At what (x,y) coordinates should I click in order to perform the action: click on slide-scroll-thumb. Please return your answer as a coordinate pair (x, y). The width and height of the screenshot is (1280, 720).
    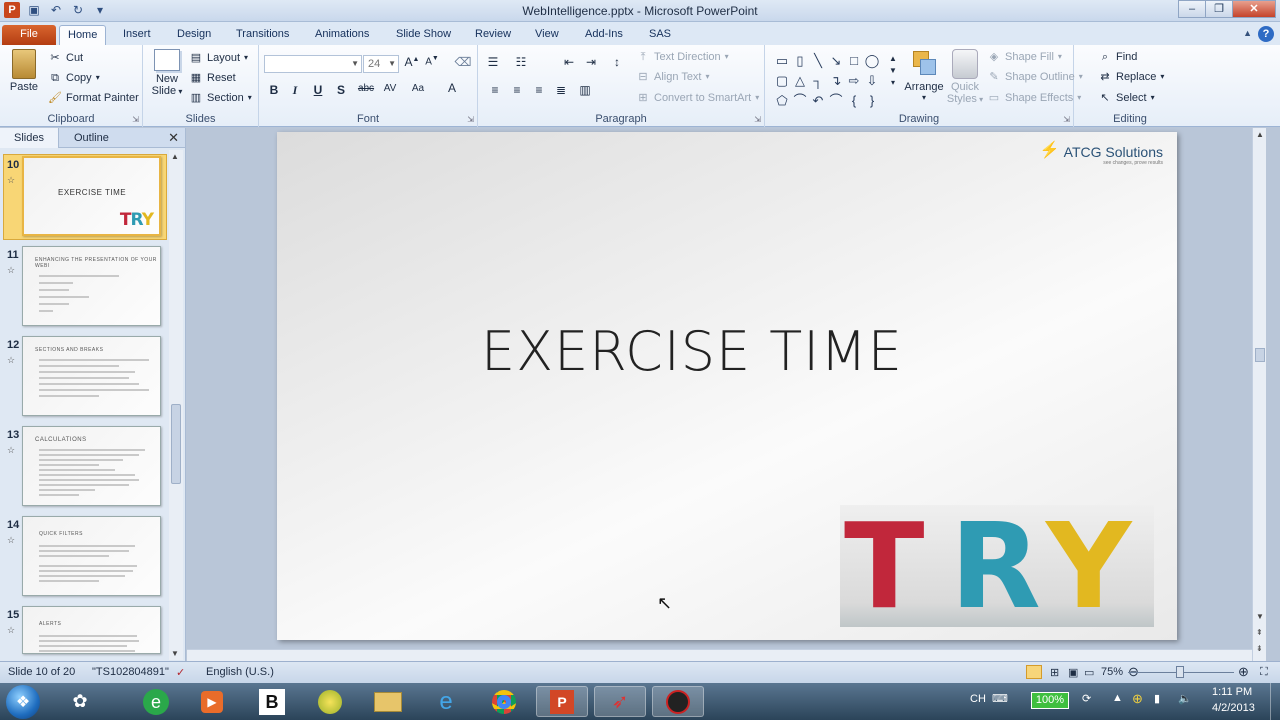
    Looking at the image, I should click on (1260, 355).